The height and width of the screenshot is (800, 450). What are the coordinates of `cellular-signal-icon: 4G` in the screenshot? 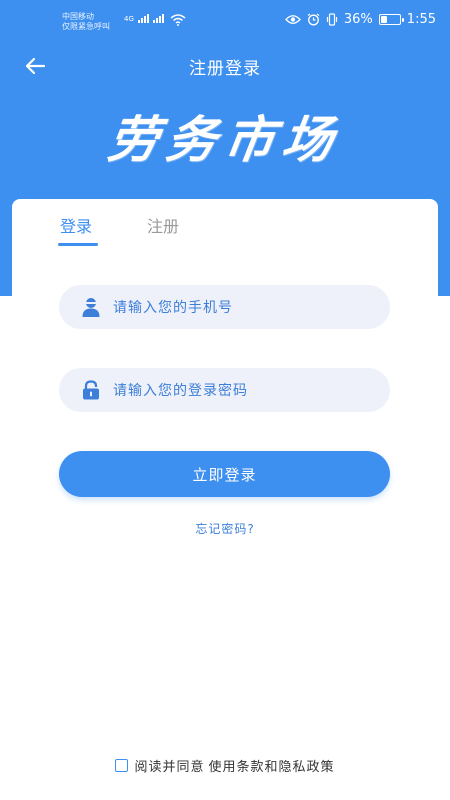 It's located at (144, 18).